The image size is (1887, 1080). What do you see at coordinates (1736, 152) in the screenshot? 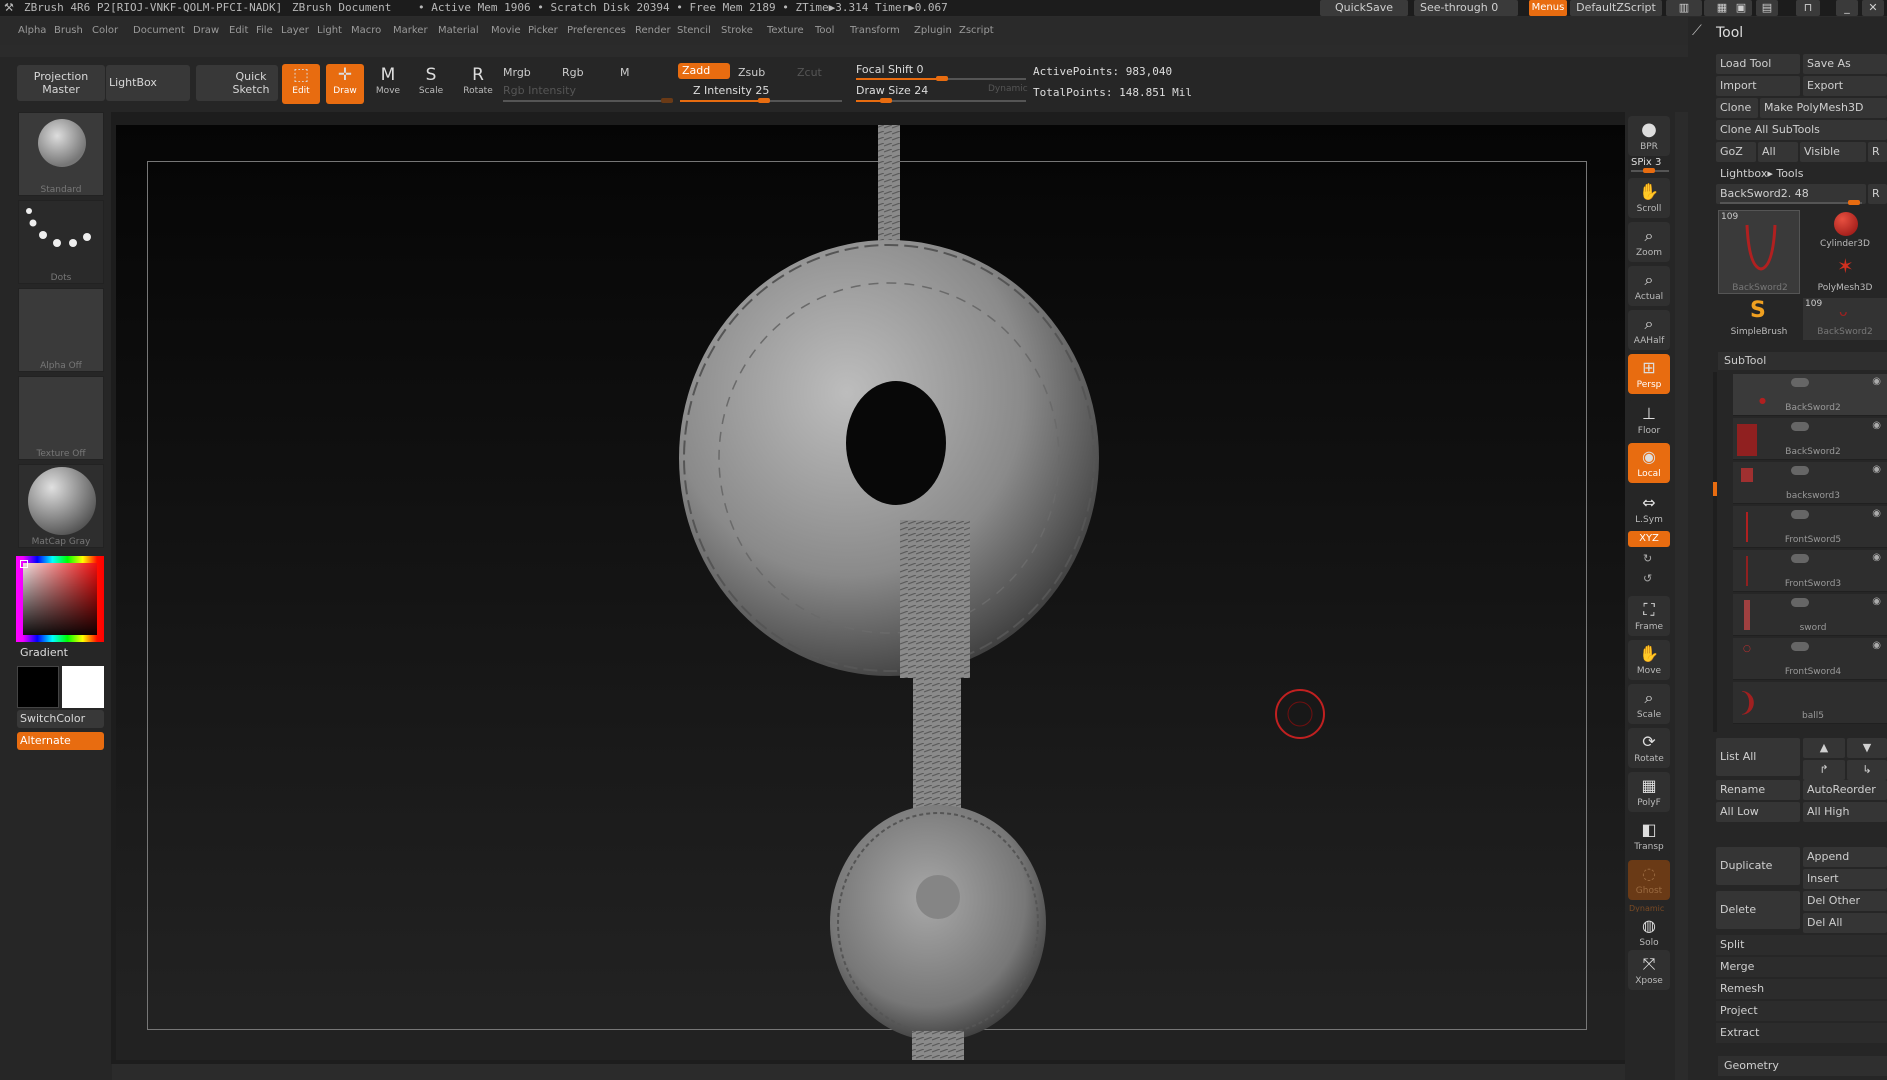
I see `goz-button: GoZ` at bounding box center [1736, 152].